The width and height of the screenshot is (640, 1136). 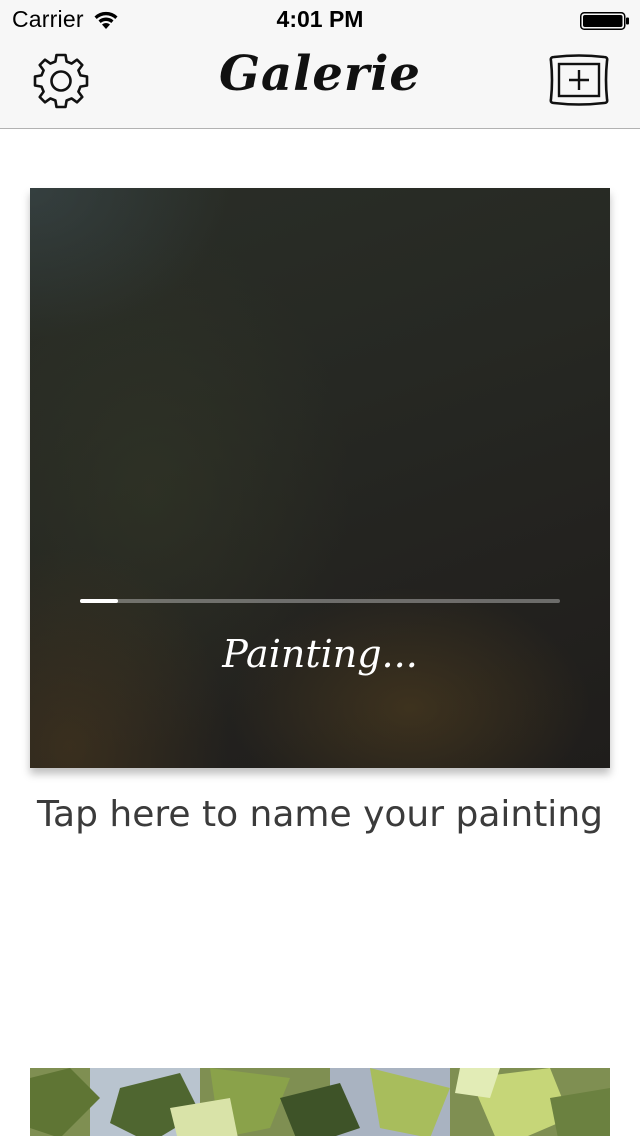 I want to click on status-bar: Carrier 4:01 PM, so click(x=320, y=20).